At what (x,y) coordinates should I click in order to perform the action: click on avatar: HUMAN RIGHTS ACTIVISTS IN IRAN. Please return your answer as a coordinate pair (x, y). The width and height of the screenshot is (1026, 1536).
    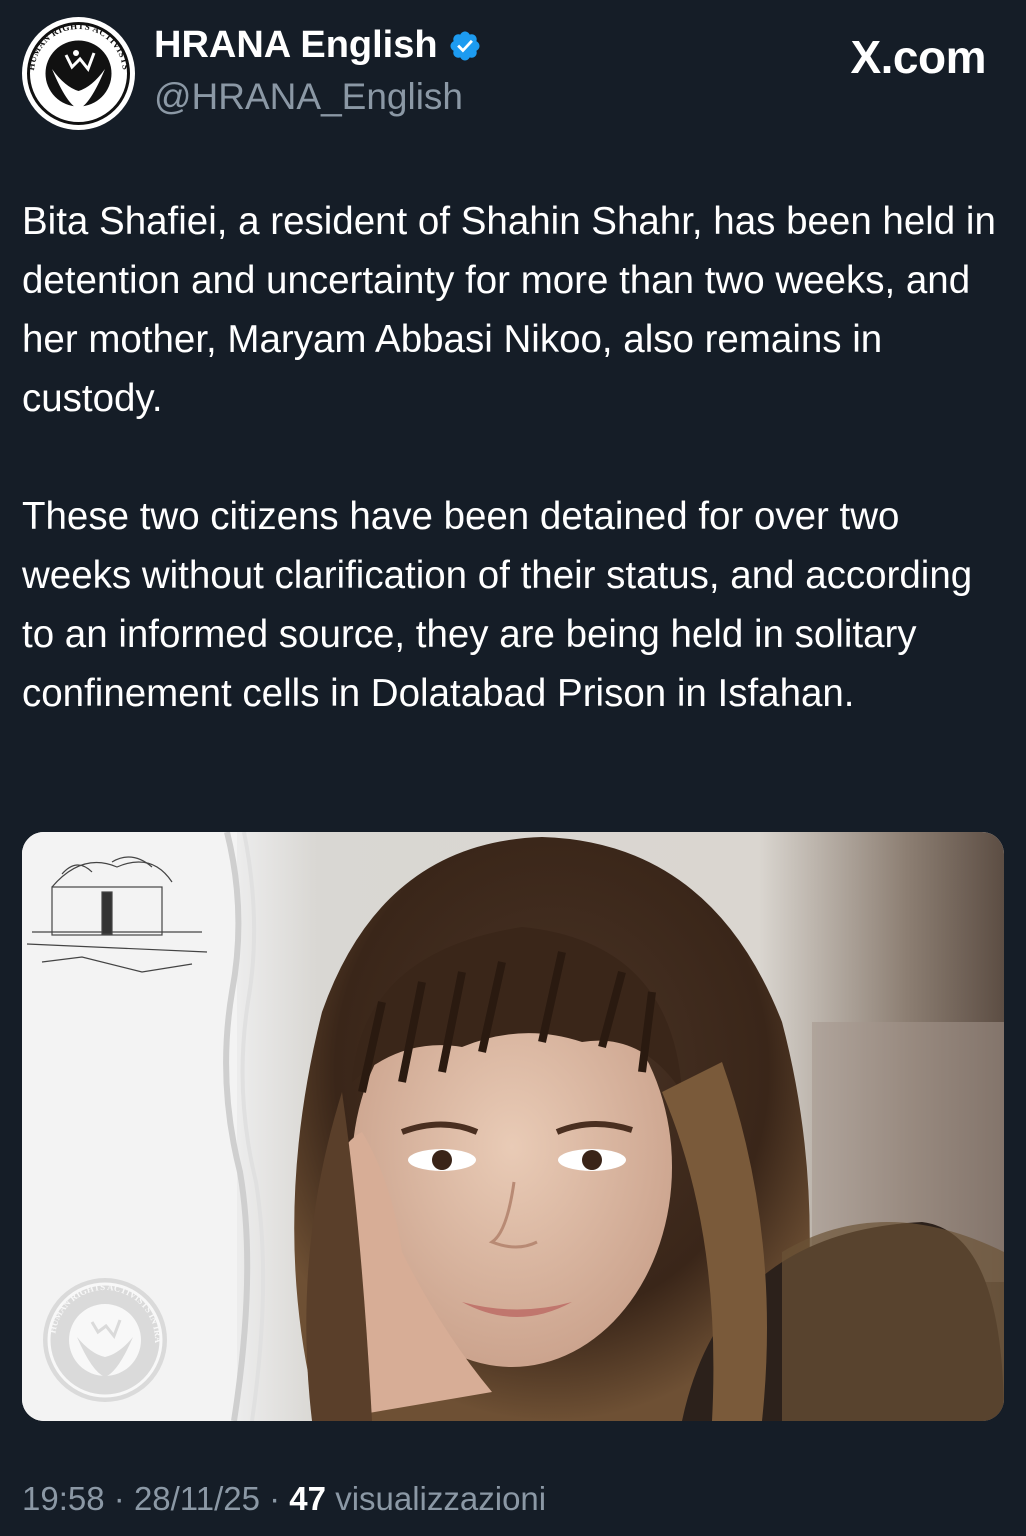
    Looking at the image, I should click on (78, 73).